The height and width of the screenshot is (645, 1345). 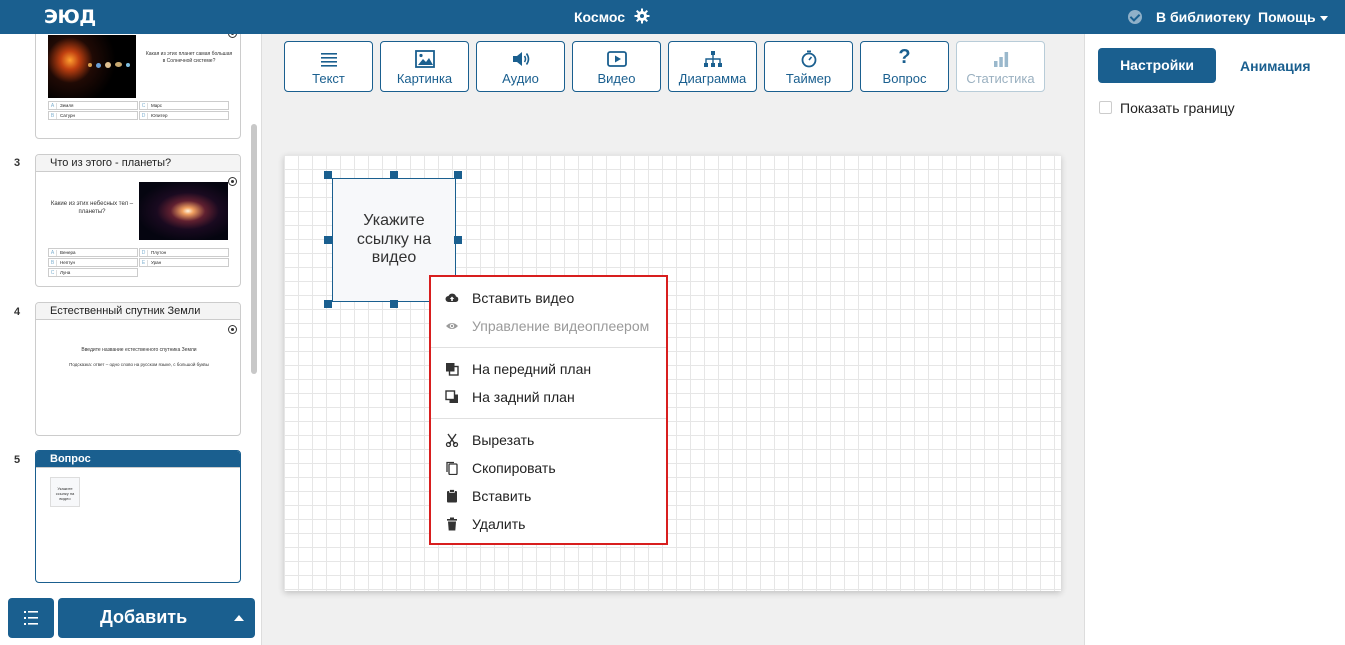 What do you see at coordinates (138, 459) in the screenshot?
I see `slide-title: Вопрос` at bounding box center [138, 459].